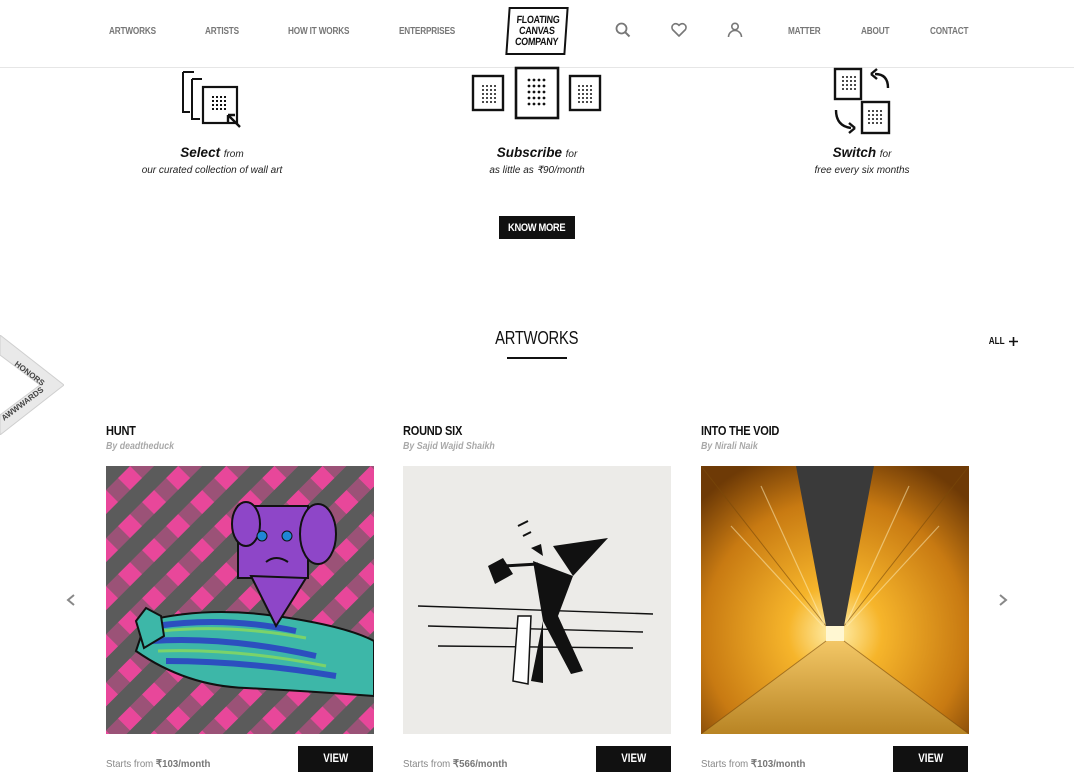 The width and height of the screenshot is (1074, 777). I want to click on artwork-artist-hunt: By deadtheduck, so click(140, 446).